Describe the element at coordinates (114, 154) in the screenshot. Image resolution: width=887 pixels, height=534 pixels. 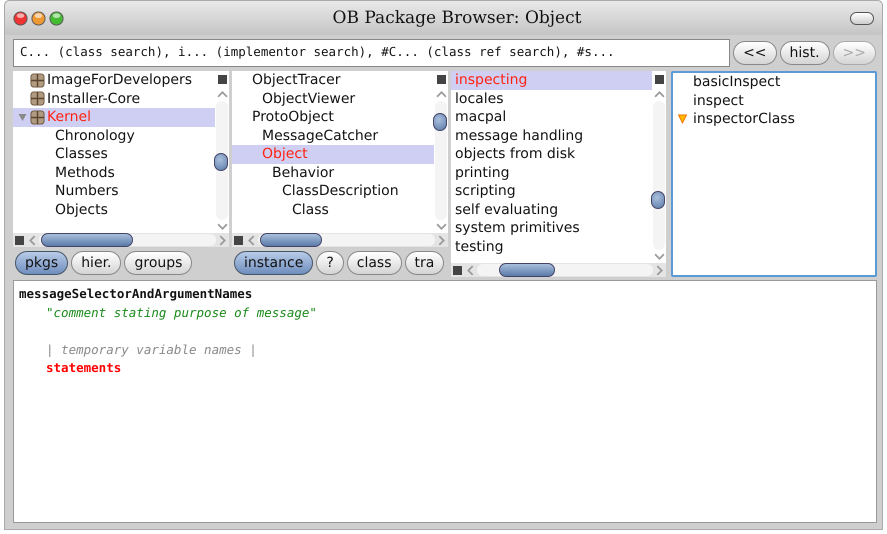
I see `package-row: Classes` at that location.